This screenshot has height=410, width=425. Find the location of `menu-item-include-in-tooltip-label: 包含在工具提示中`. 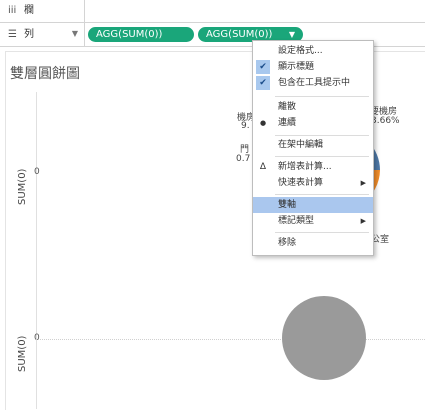

menu-item-include-in-tooltip-label: 包含在工具提示中 is located at coordinates (314, 83).